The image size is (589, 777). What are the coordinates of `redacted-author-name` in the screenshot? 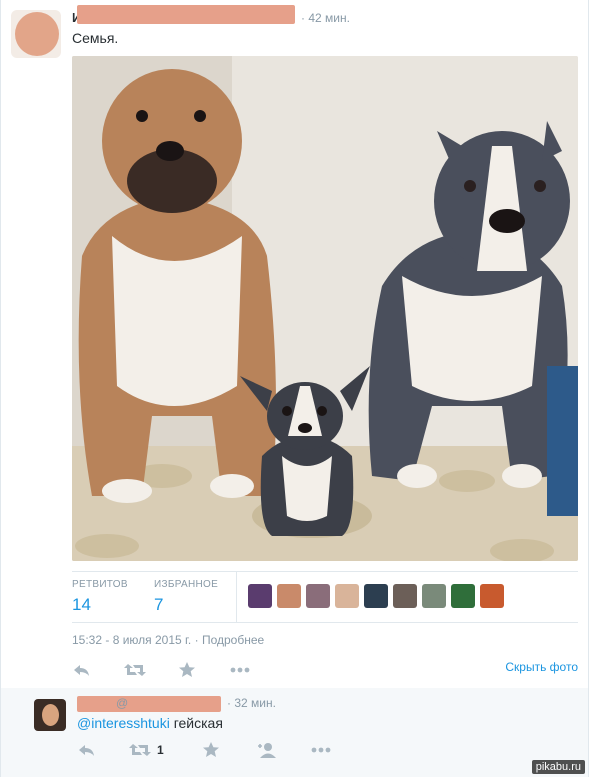 It's located at (186, 14).